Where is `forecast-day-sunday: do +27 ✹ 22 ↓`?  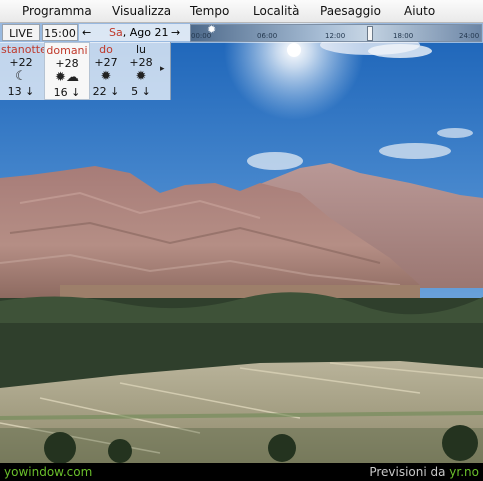
forecast-day-sunday: do +27 ✹ 22 ↓ is located at coordinates (106, 71).